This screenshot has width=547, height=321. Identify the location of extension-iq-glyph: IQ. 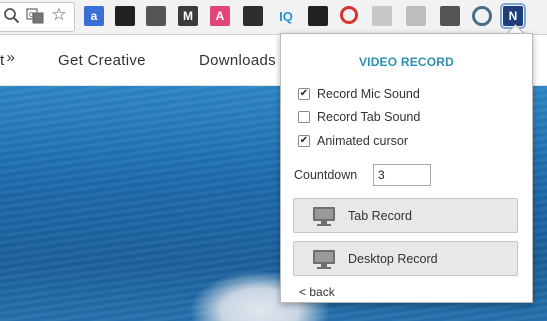
(286, 16).